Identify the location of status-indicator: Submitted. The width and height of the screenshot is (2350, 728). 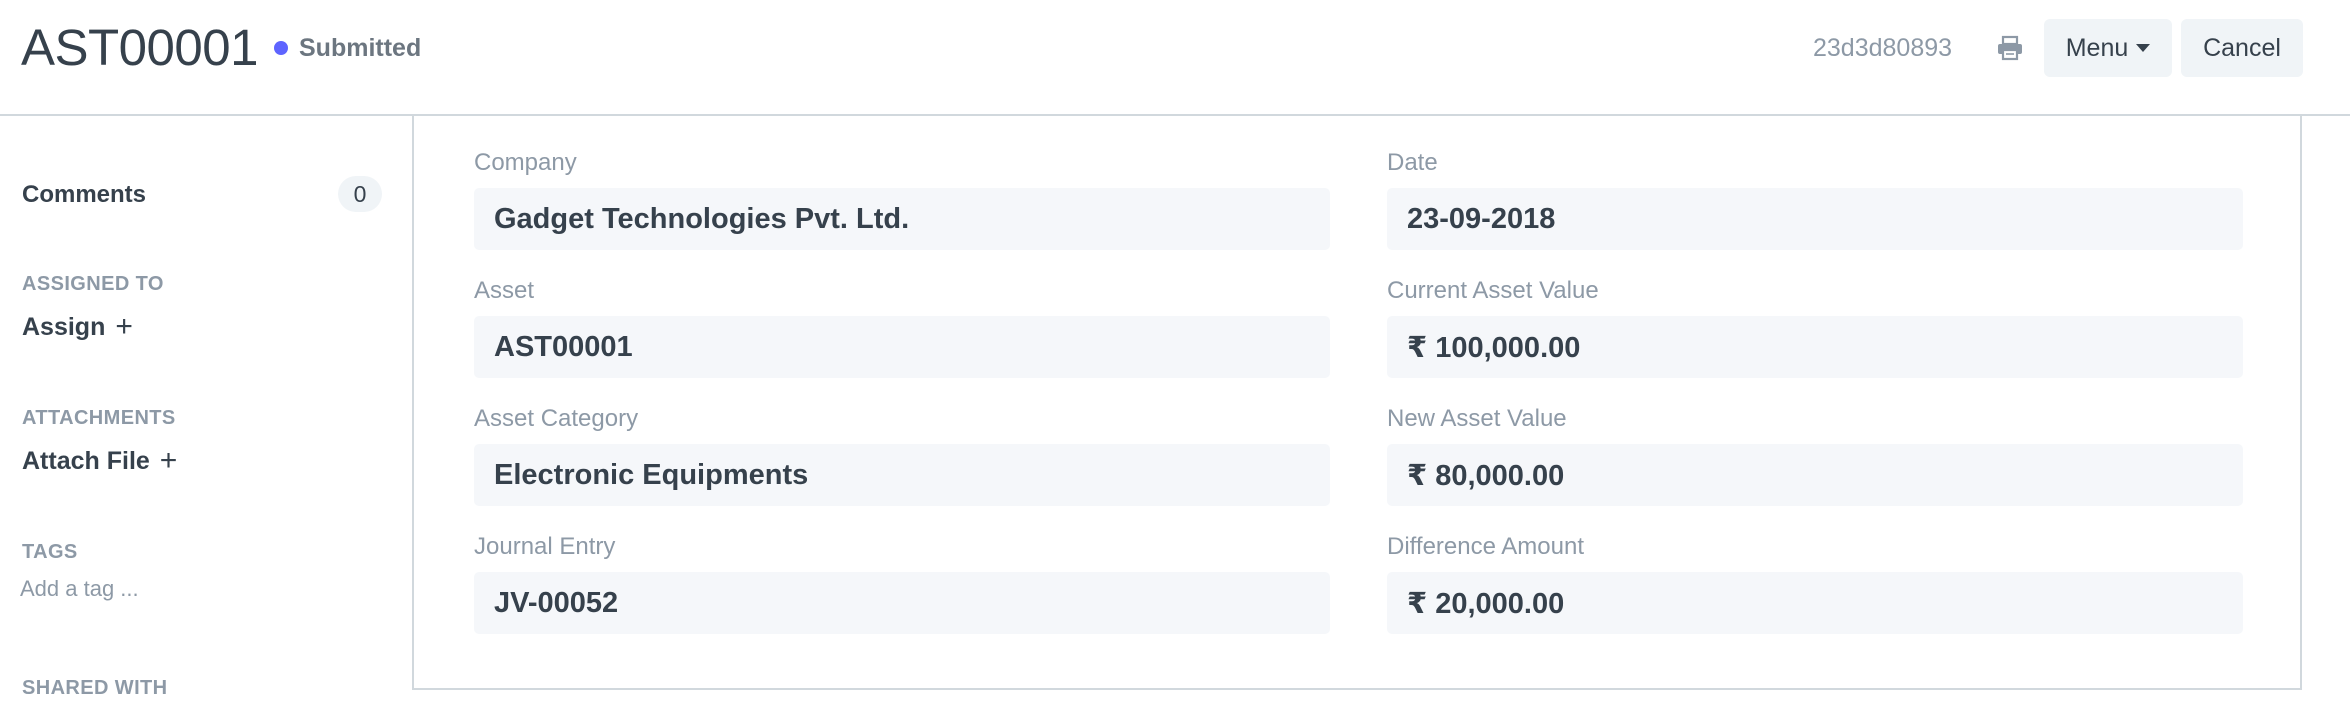
(347, 48).